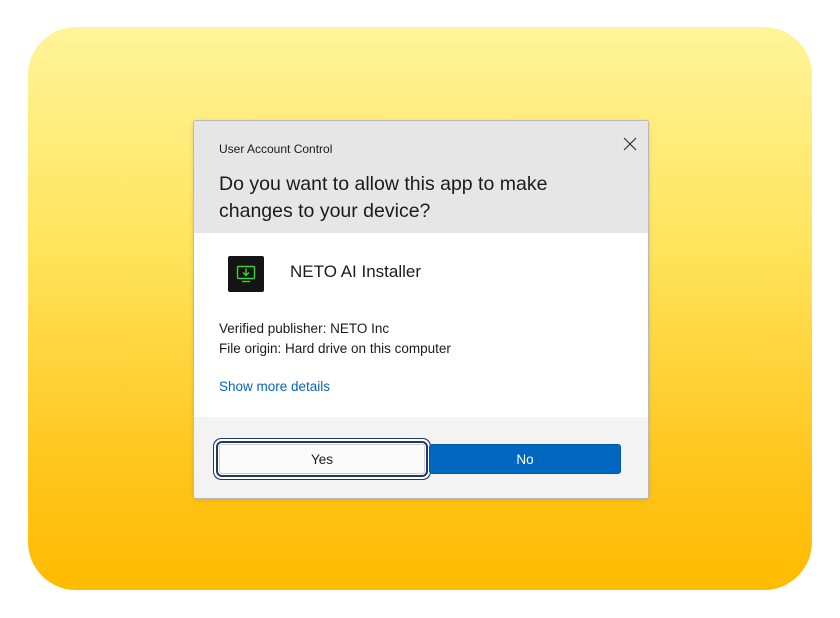  I want to click on publisher-text: Verified publisher: NETO Inc, so click(304, 328).